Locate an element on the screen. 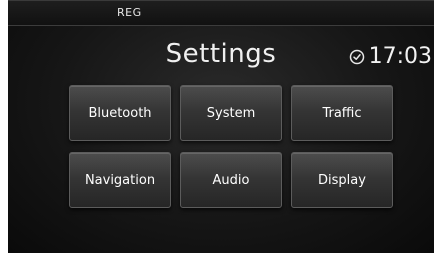  bluetooth-button: Bluetooth is located at coordinates (120, 113).